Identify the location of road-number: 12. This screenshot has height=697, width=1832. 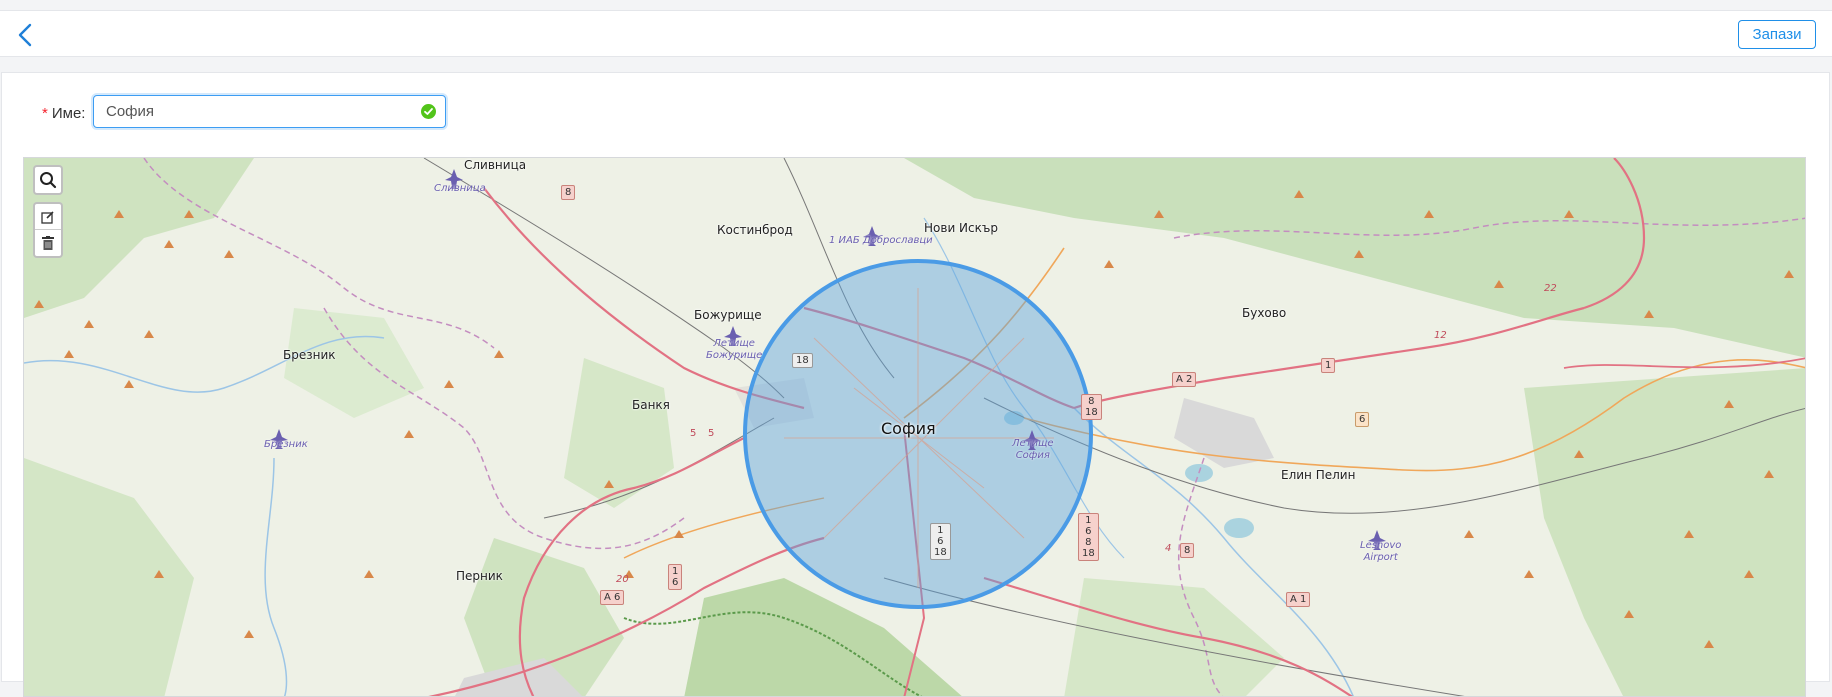
(1440, 335).